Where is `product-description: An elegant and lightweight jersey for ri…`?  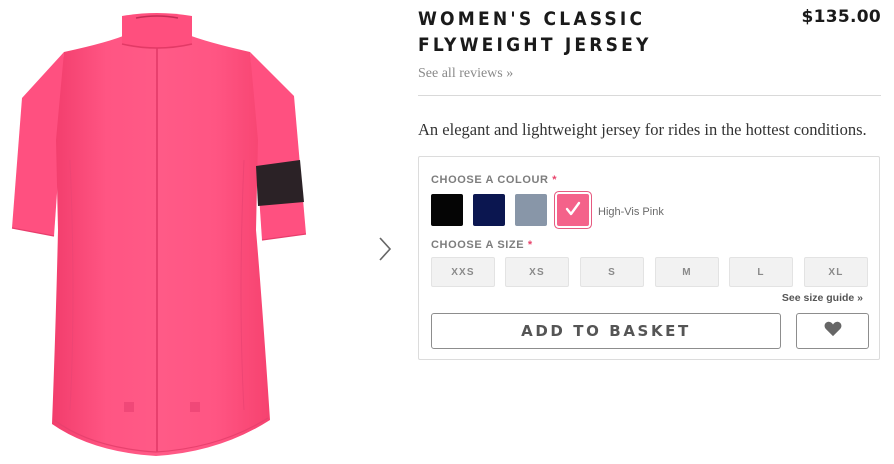
product-description: An elegant and lightweight jersey for ri… is located at coordinates (642, 129).